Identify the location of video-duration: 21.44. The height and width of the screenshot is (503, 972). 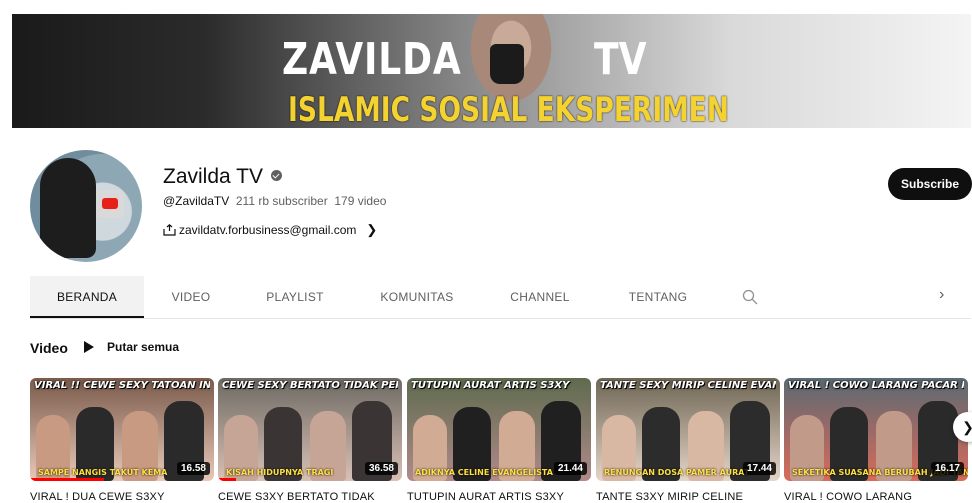
(570, 468).